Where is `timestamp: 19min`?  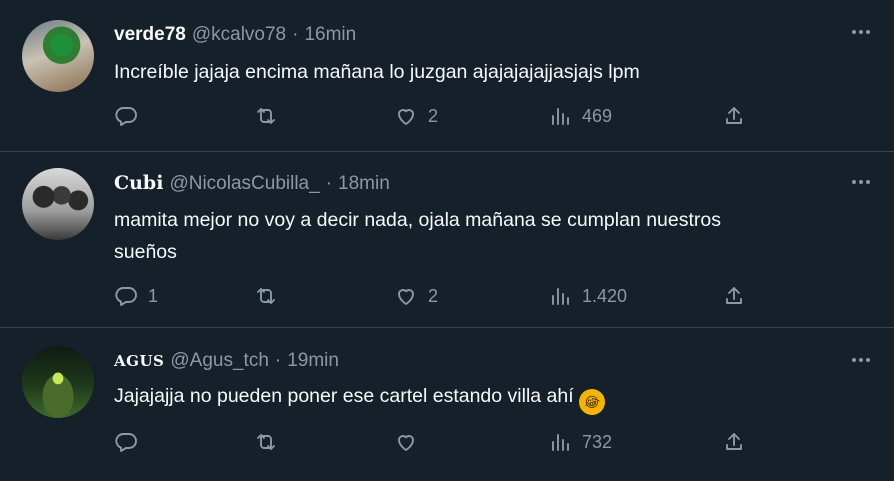
timestamp: 19min is located at coordinates (313, 361).